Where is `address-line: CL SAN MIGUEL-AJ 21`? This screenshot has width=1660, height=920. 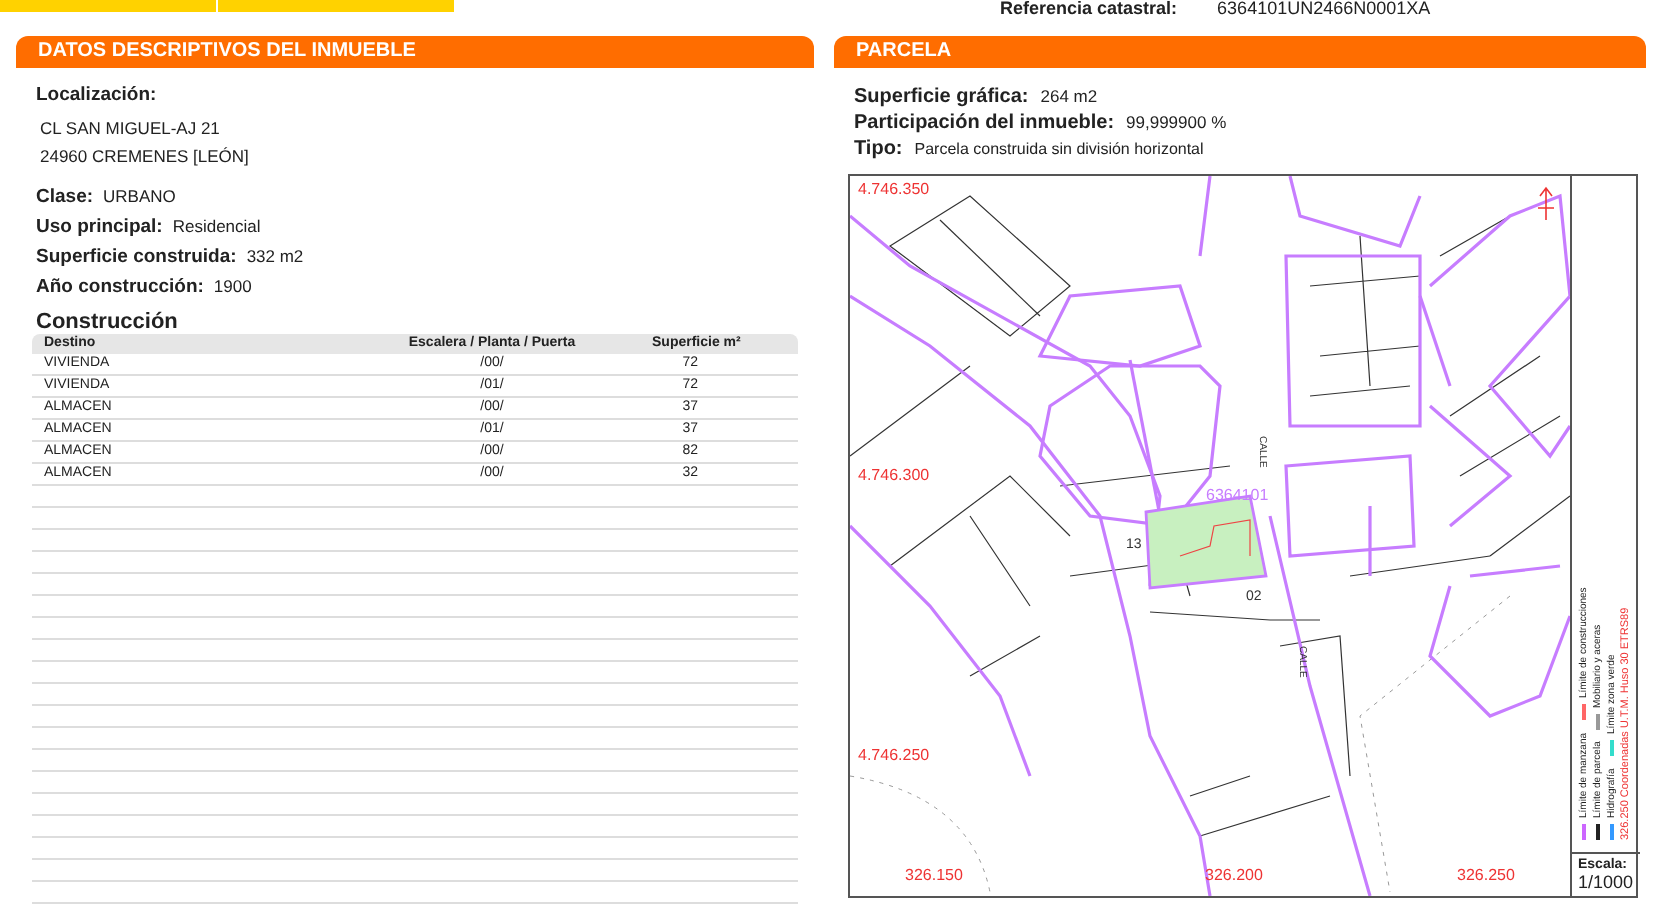
address-line: CL SAN MIGUEL-AJ 21 is located at coordinates (130, 129).